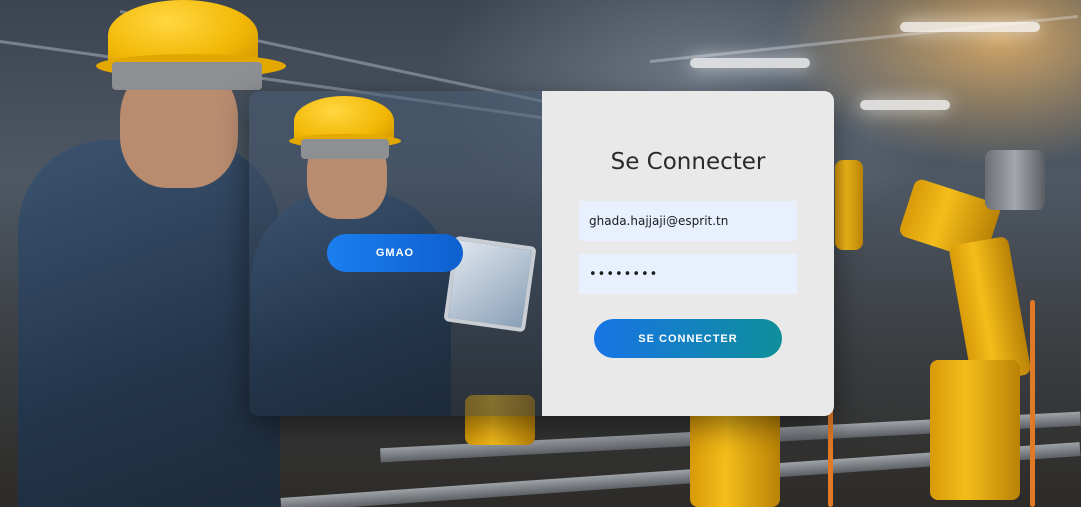 This screenshot has height=507, width=1081. I want to click on robot-hose, so click(1032, 403).